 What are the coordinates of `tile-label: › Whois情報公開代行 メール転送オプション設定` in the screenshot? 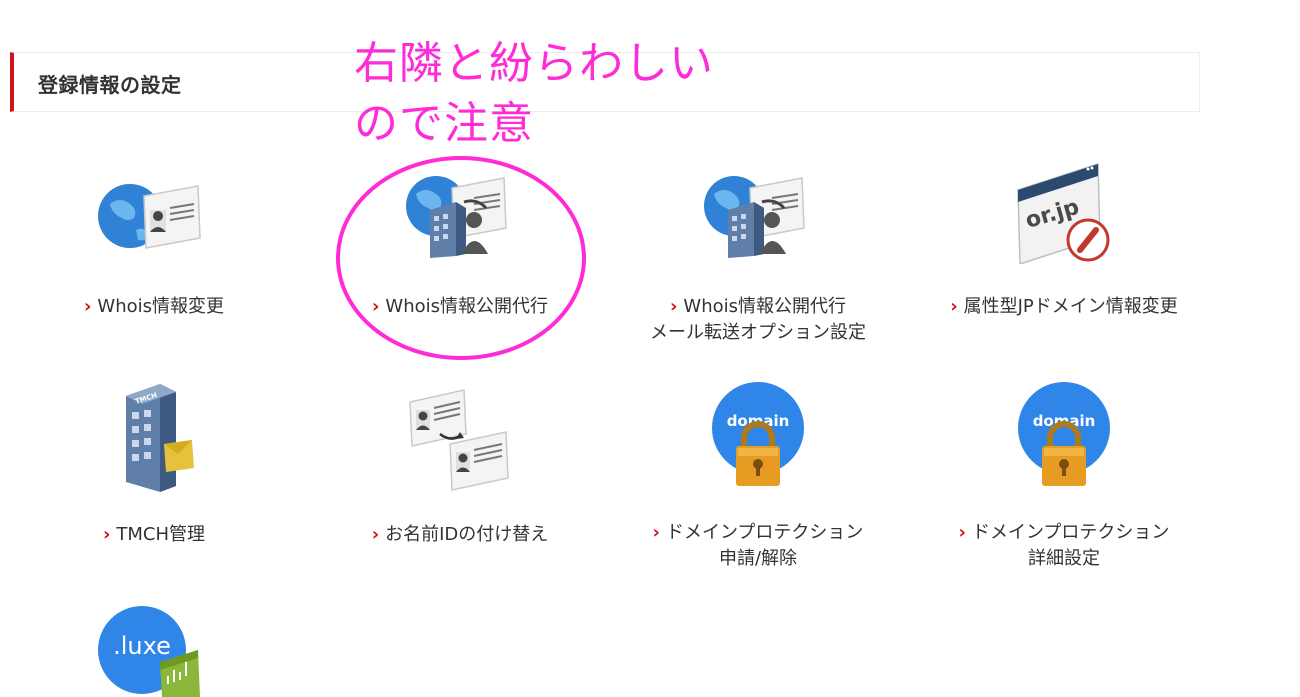 It's located at (758, 320).